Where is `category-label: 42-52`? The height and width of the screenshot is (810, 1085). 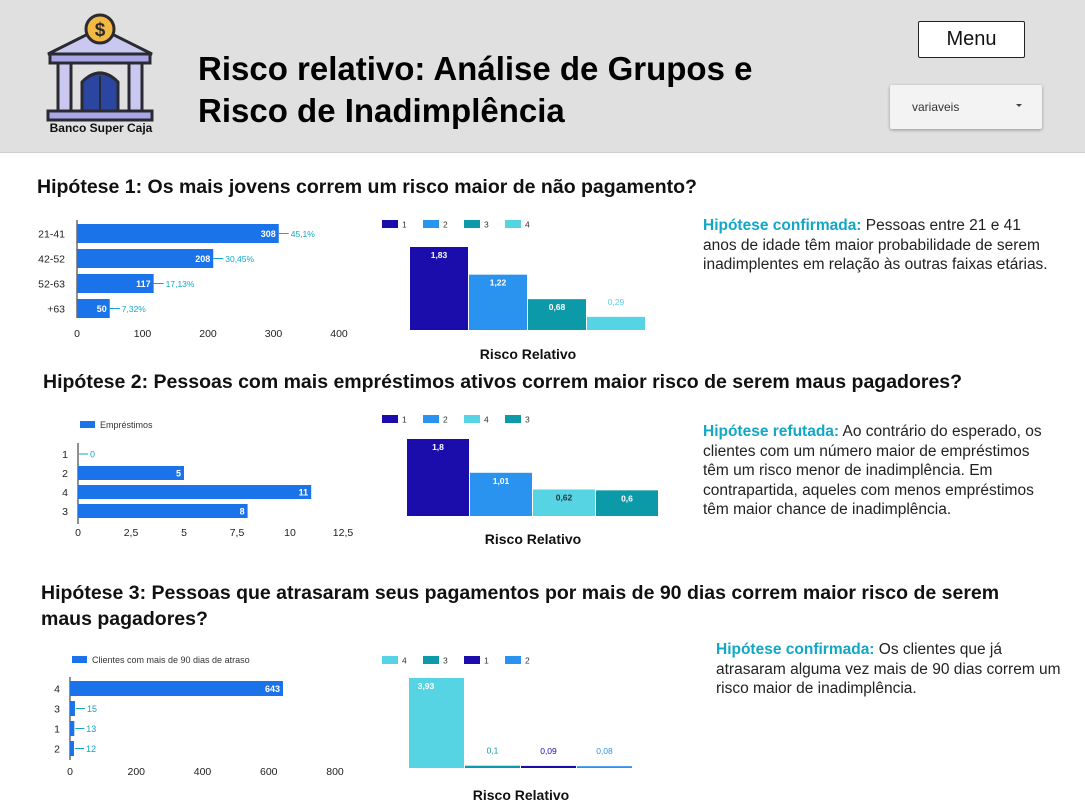
category-label: 42-52 is located at coordinates (51, 260).